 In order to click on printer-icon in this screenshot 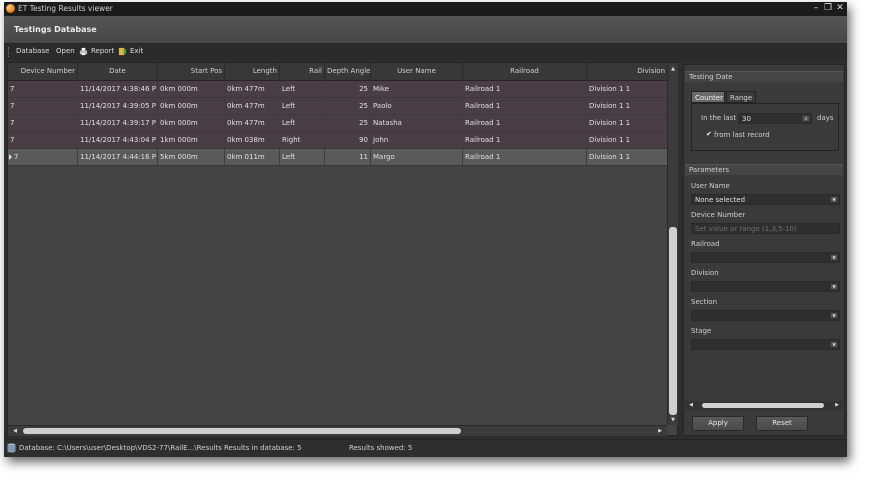, I will do `click(83, 51)`.